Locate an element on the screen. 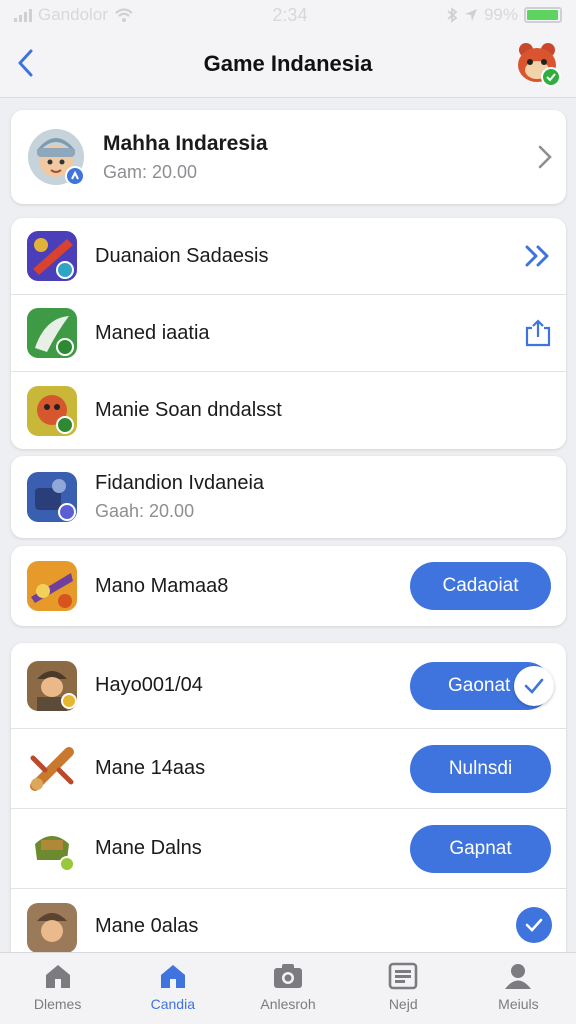 The width and height of the screenshot is (576, 1024). list-item-text: Duanaion Sadaesis is located at coordinates (181, 256).